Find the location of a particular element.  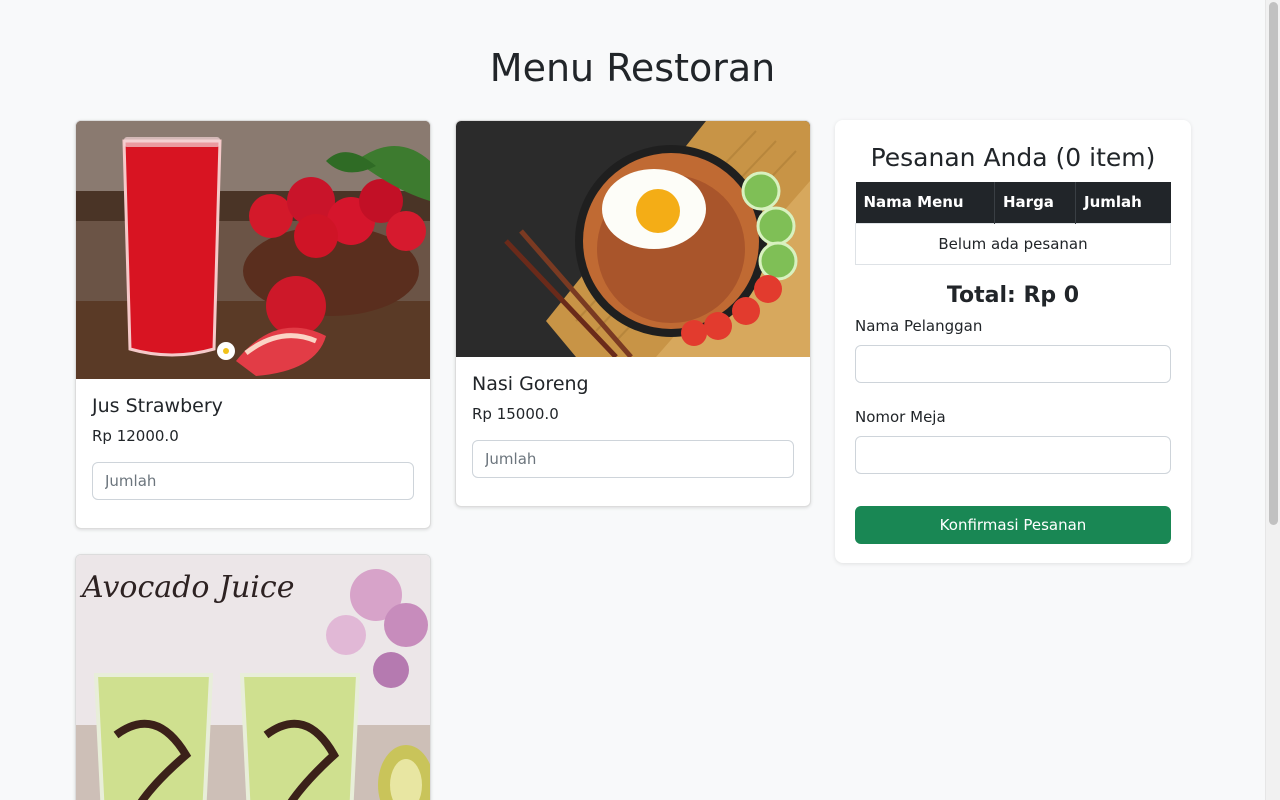

avocado-juice-image: Avocado Juice is located at coordinates (253, 677).